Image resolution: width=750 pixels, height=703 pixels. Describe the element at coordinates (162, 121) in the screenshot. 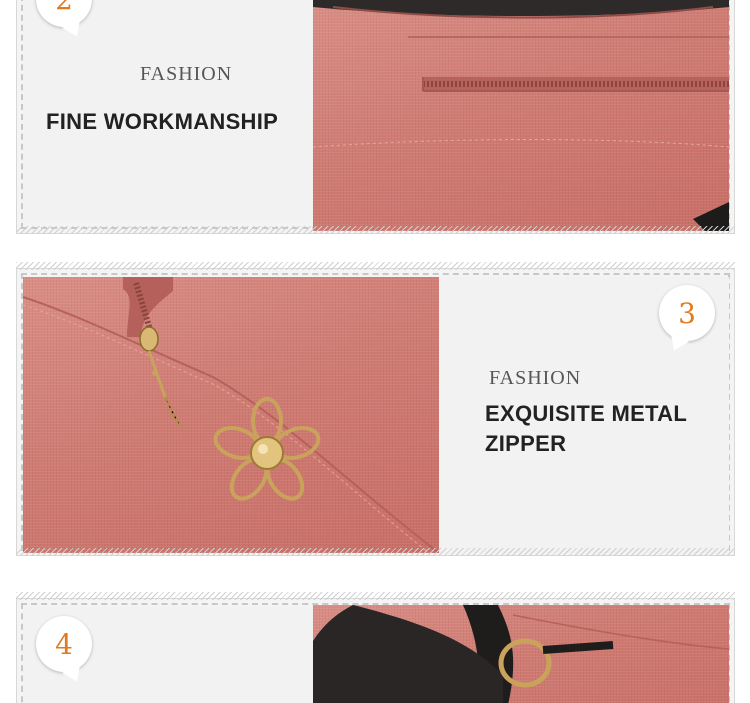

I see `feature-headline: FINE WORKMANSHIP` at that location.